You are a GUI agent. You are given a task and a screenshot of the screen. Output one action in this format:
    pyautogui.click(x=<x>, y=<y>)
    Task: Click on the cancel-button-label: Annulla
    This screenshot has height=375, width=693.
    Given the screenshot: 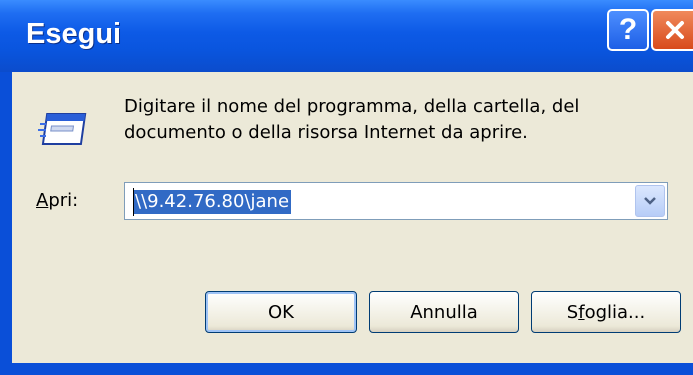 What is the action you would take?
    pyautogui.click(x=444, y=312)
    